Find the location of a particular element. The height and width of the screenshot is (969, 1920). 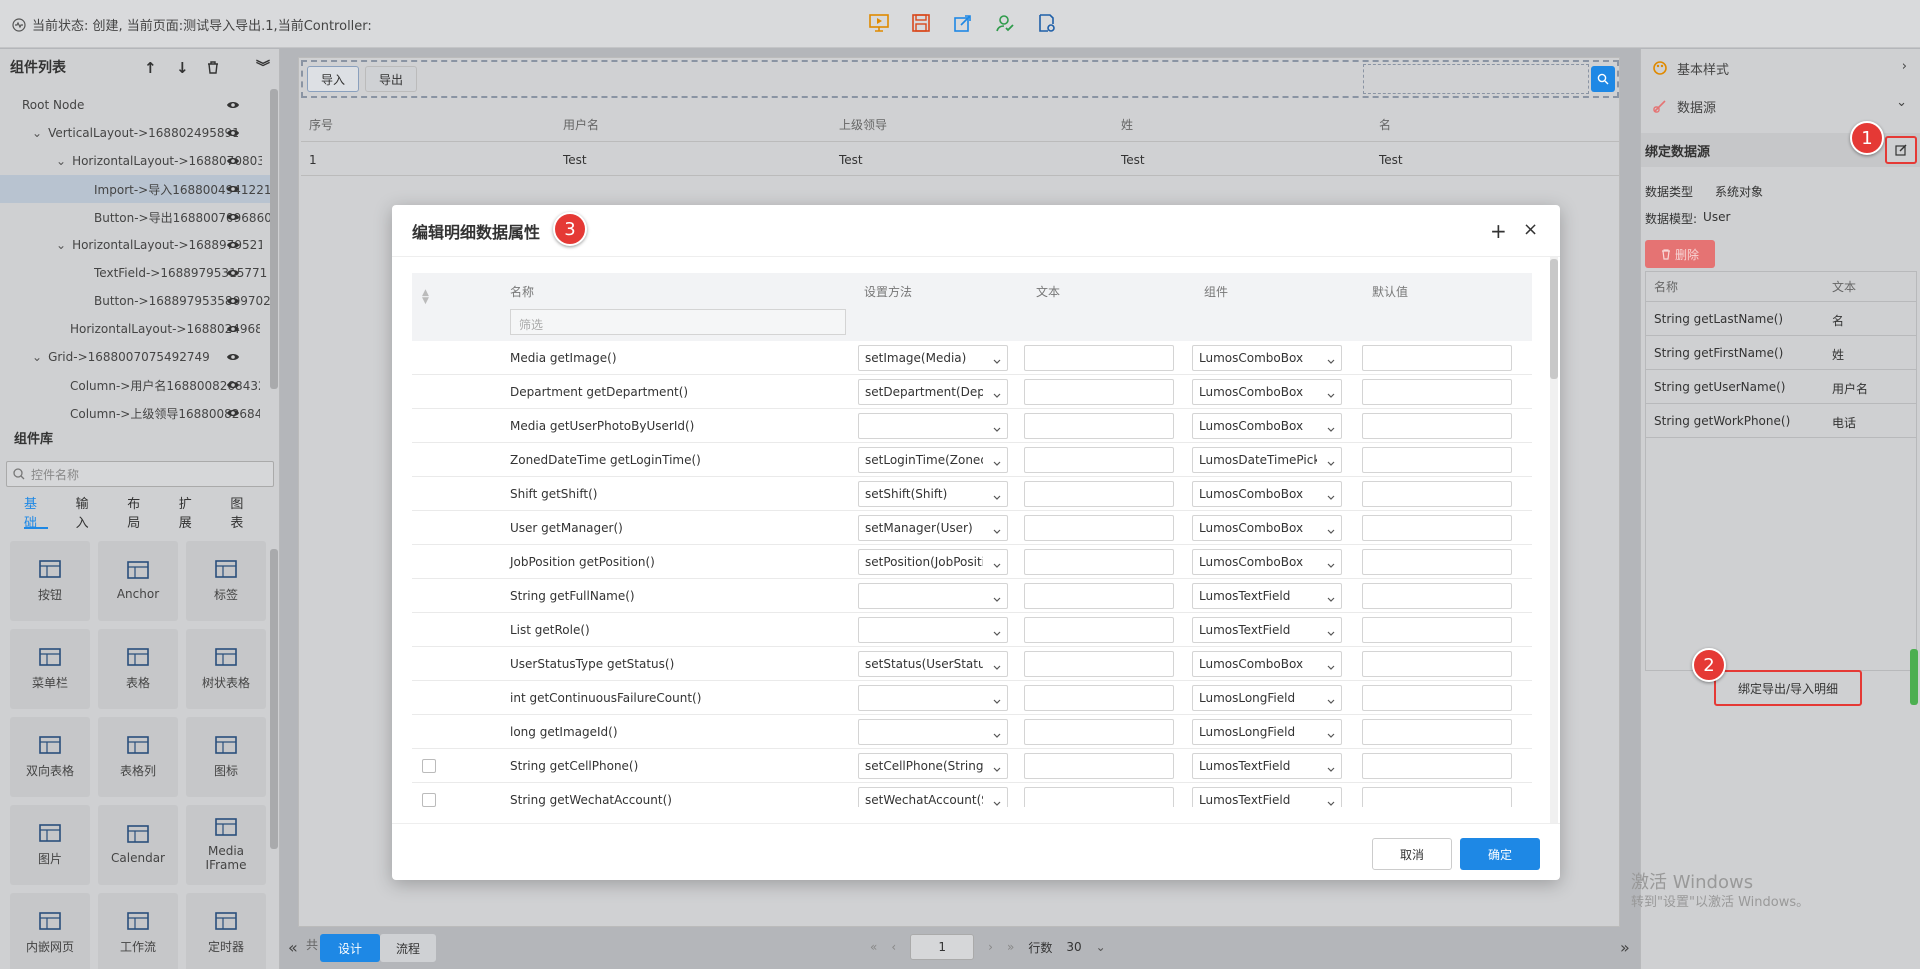

component-tile: 内嵌网页 is located at coordinates (50, 931).